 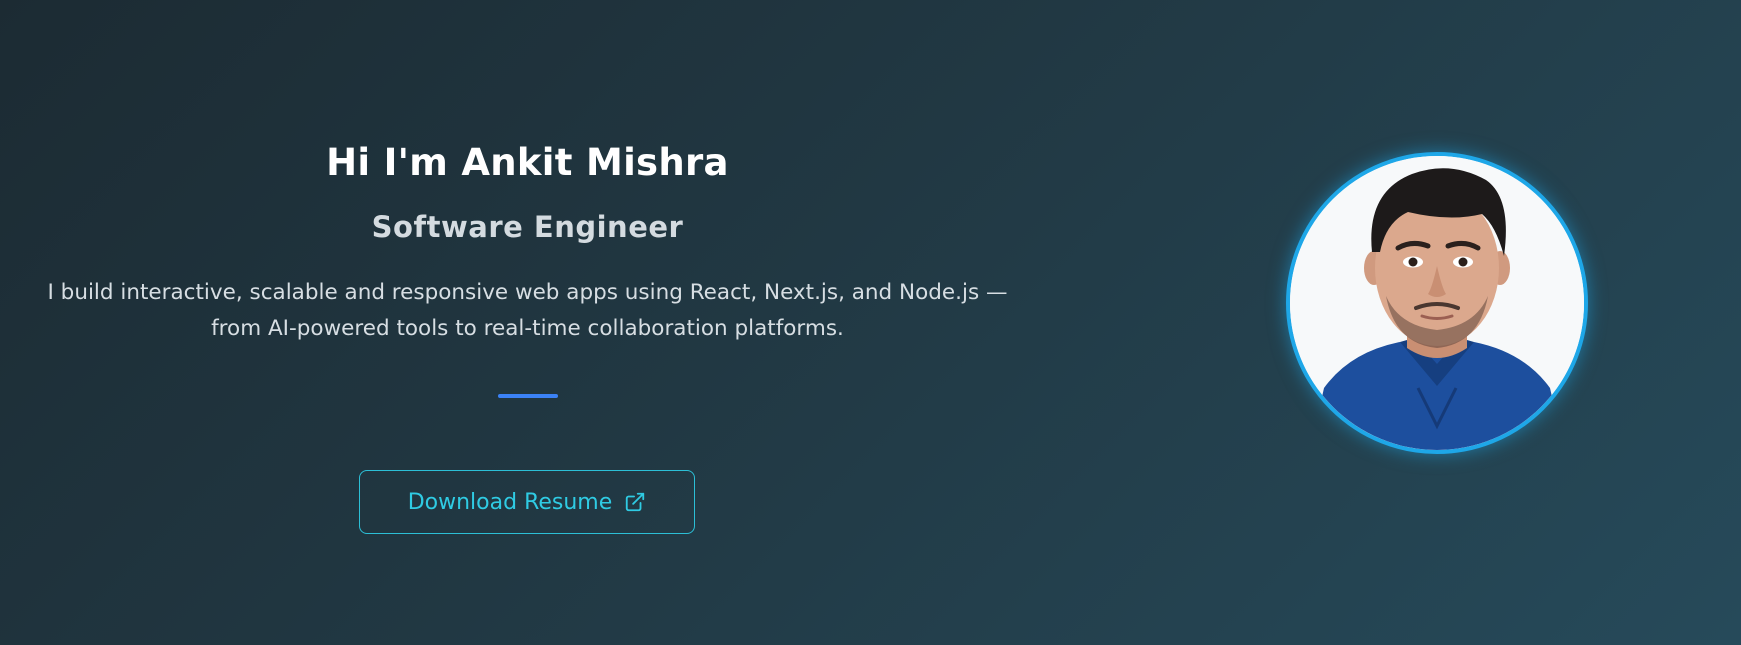 What do you see at coordinates (528, 396) in the screenshot?
I see `accent-divider` at bounding box center [528, 396].